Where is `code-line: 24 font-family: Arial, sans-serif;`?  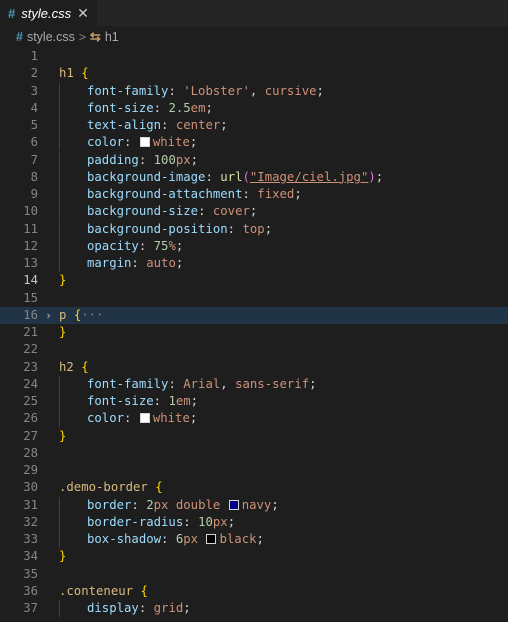
code-line: 24 font-family: Arial, sans-serif; is located at coordinates (254, 384).